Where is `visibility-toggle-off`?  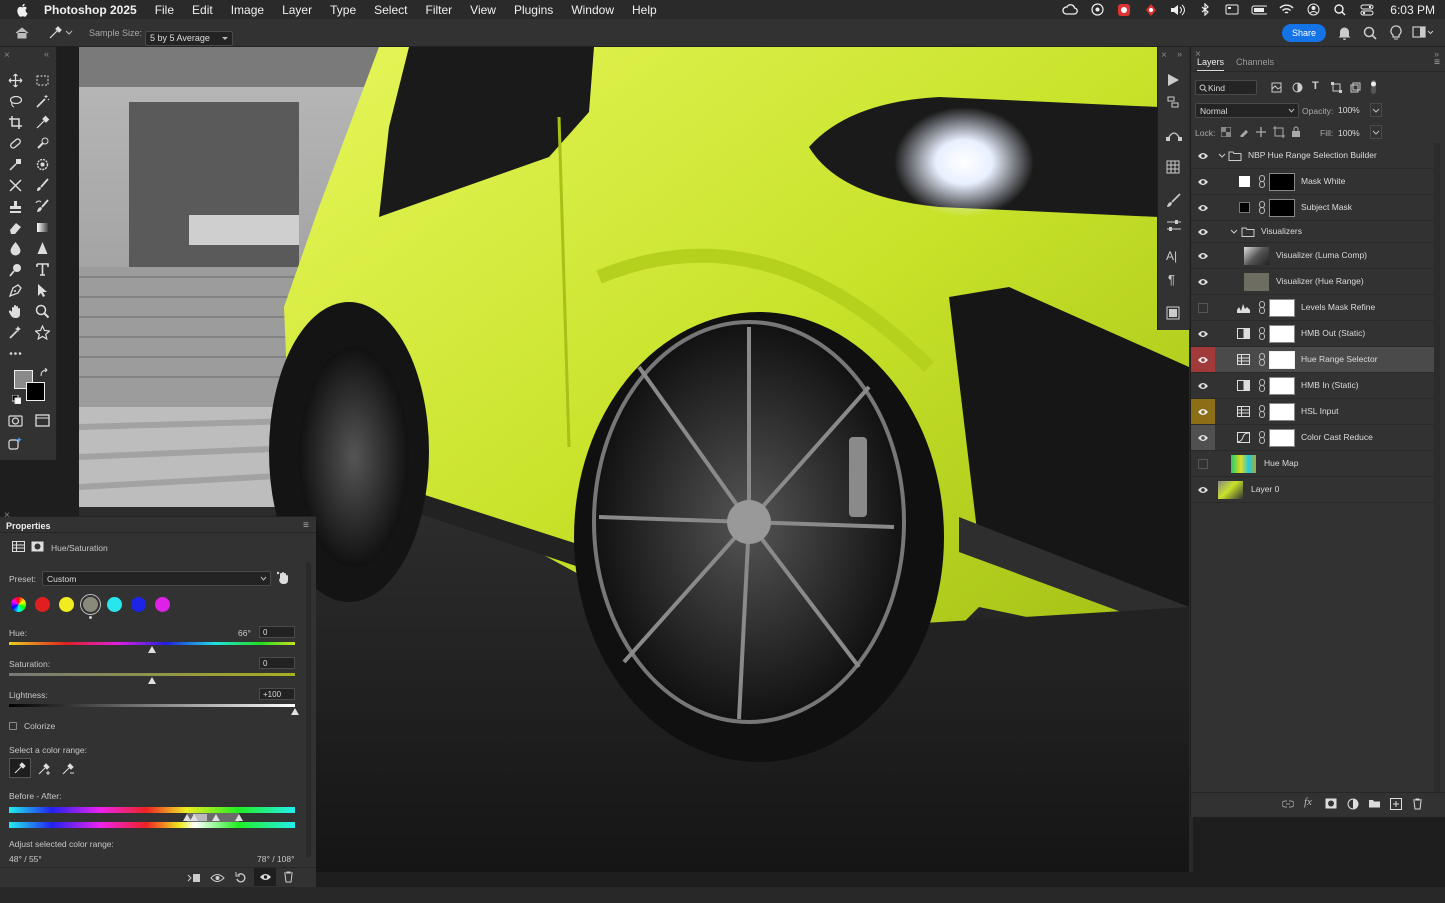
visibility-toggle-off is located at coordinates (1203, 307).